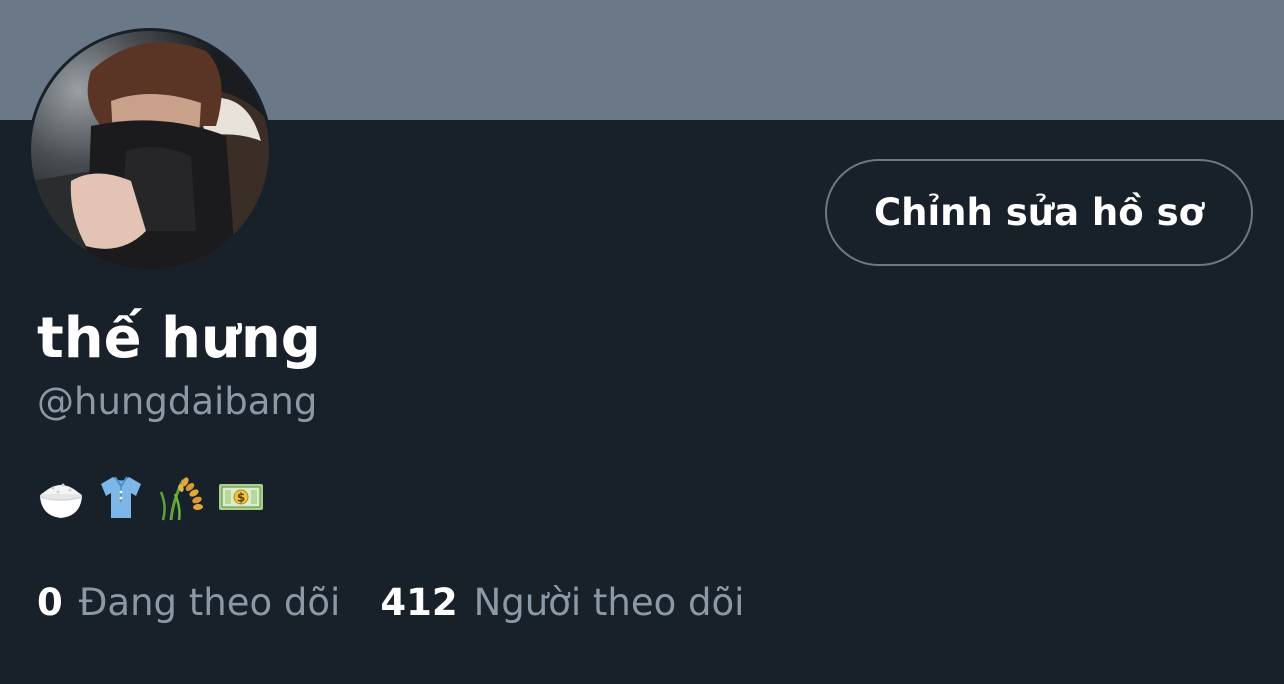 Image resolution: width=1284 pixels, height=684 pixels. What do you see at coordinates (419, 602) in the screenshot?
I see `followers-count: 412` at bounding box center [419, 602].